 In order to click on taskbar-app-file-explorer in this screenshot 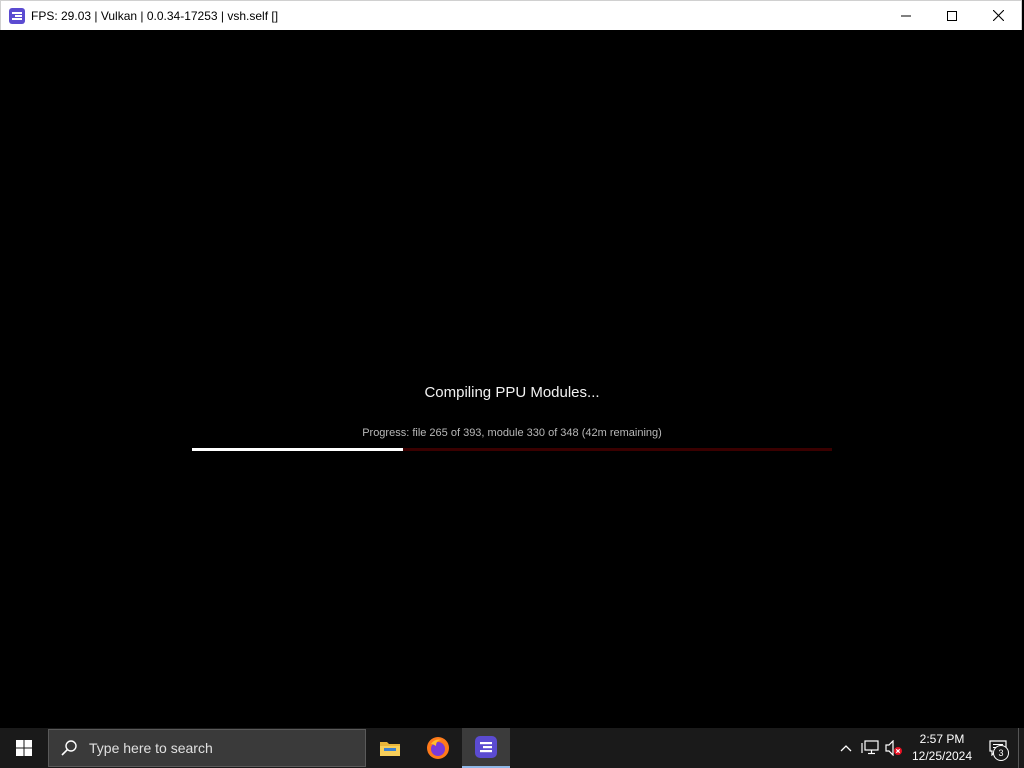, I will do `click(390, 748)`.